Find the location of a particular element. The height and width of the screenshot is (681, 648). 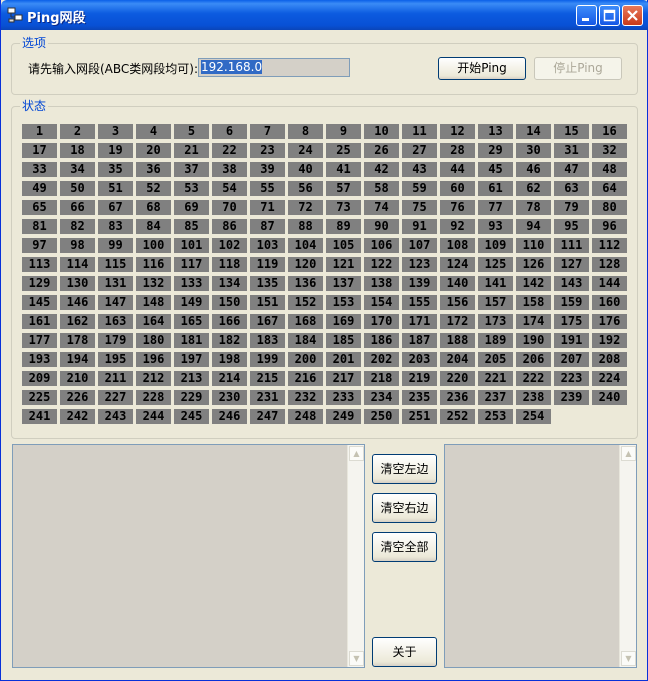

right-result-list: ▲ ▼ is located at coordinates (540, 556).